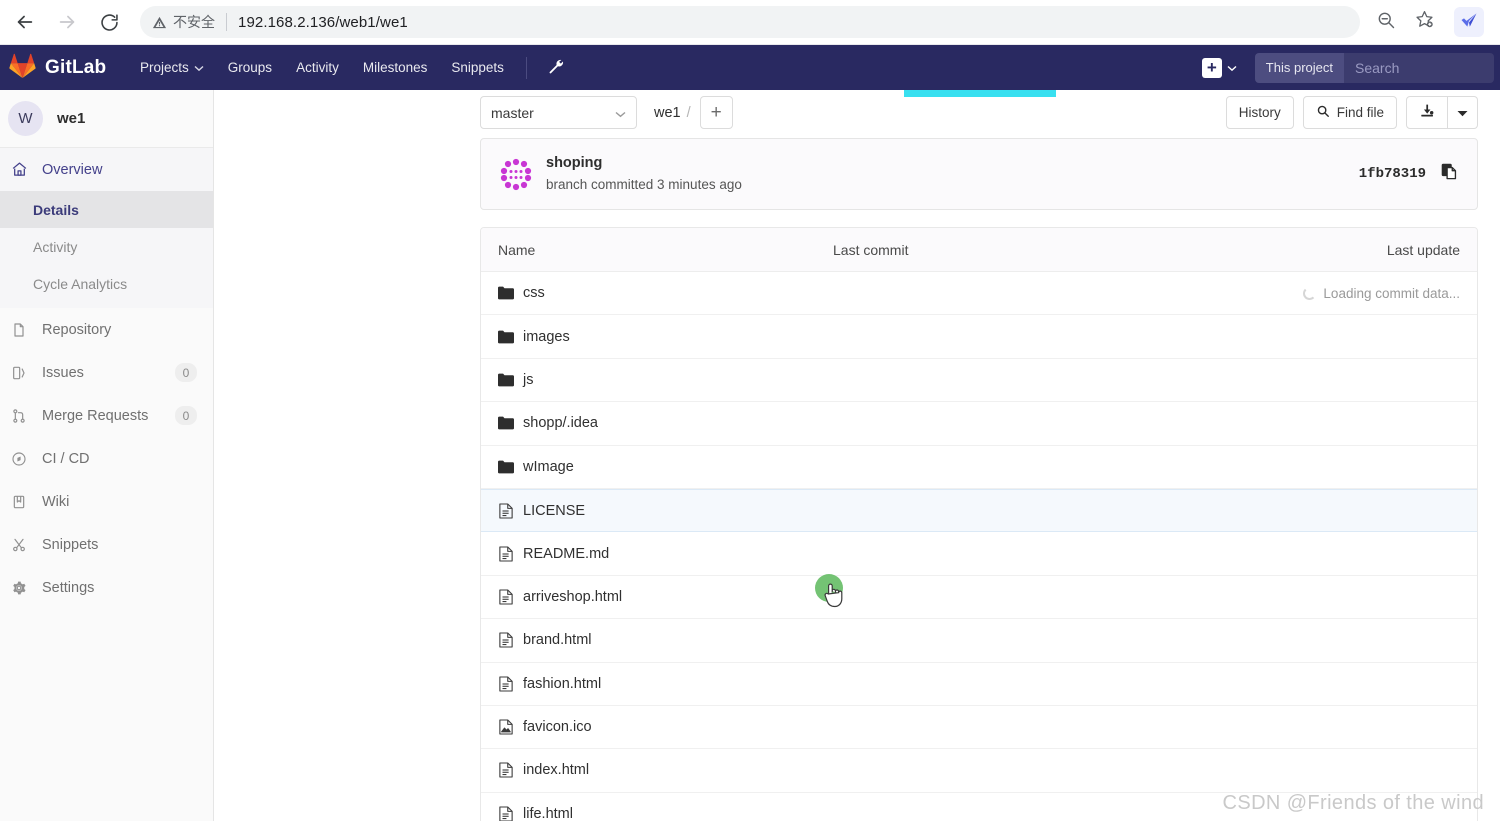  I want to click on file-entry-name-cell: shopp/.idea, so click(657, 423).